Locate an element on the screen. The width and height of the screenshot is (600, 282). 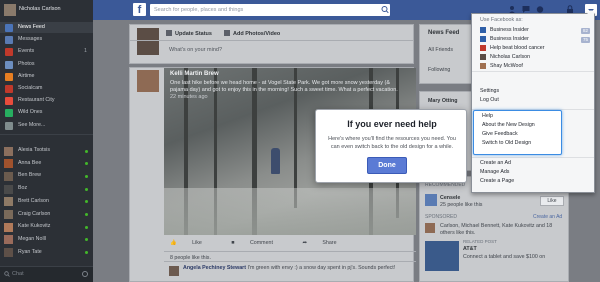
post-actions: 👍 Like ■ Comment ➦ Share is located at coordinates (267, 243).